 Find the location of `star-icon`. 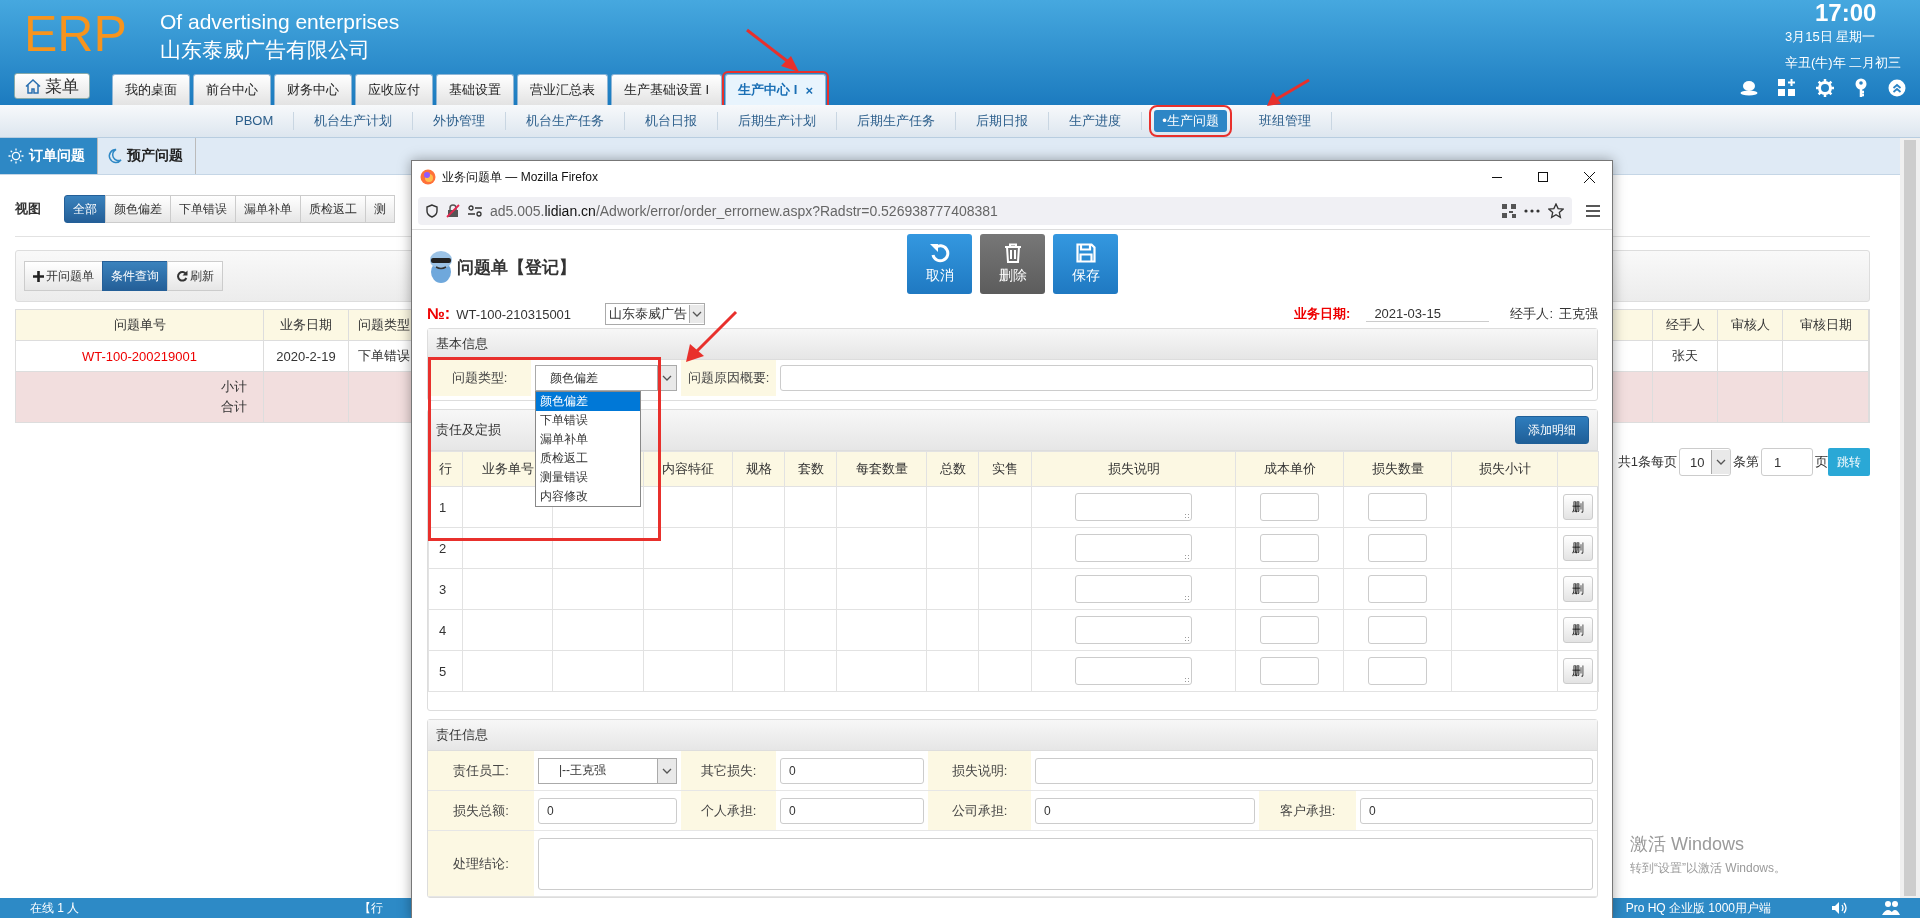

star-icon is located at coordinates (1556, 211).